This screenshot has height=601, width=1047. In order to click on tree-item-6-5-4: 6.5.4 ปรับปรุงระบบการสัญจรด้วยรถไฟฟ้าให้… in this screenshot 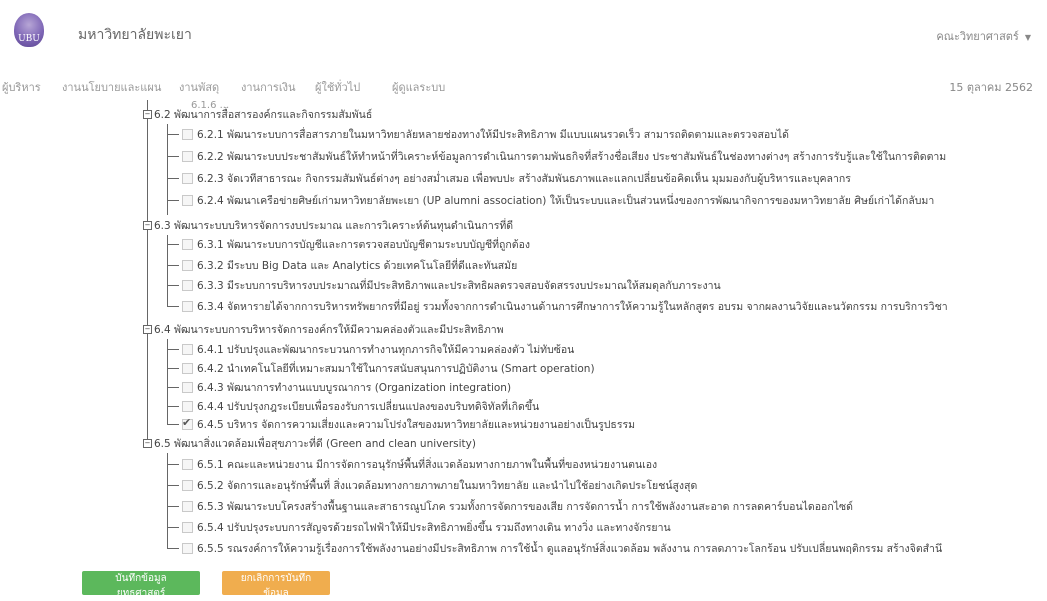, I will do `click(426, 527)`.